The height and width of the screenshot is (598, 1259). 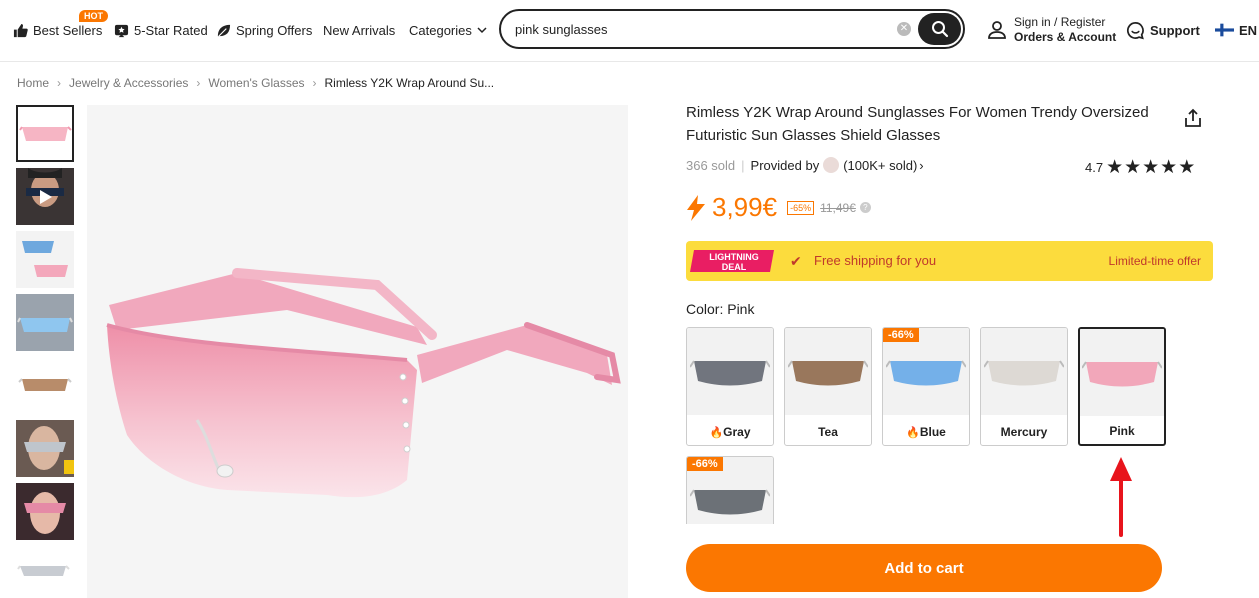 I want to click on swatch-label: 🔥Gray, so click(x=730, y=432).